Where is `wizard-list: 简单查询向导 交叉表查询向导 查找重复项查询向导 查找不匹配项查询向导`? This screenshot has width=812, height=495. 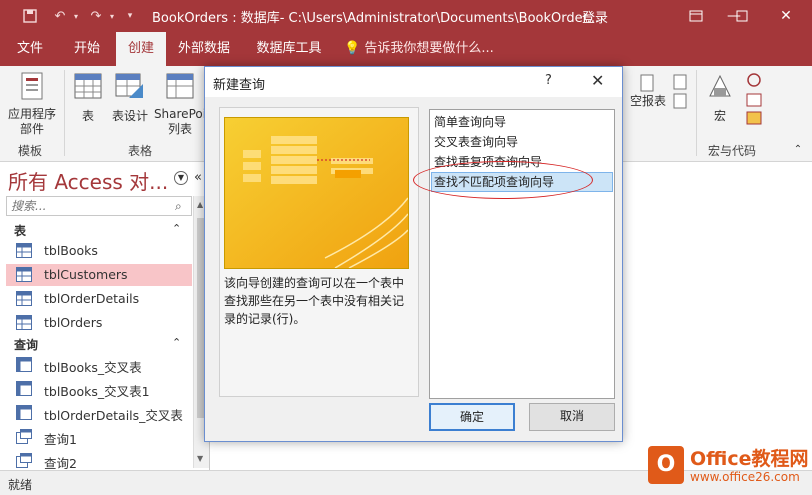 wizard-list: 简单查询向导 交叉表查询向导 查找重复项查询向导 查找不匹配项查询向导 is located at coordinates (522, 254).